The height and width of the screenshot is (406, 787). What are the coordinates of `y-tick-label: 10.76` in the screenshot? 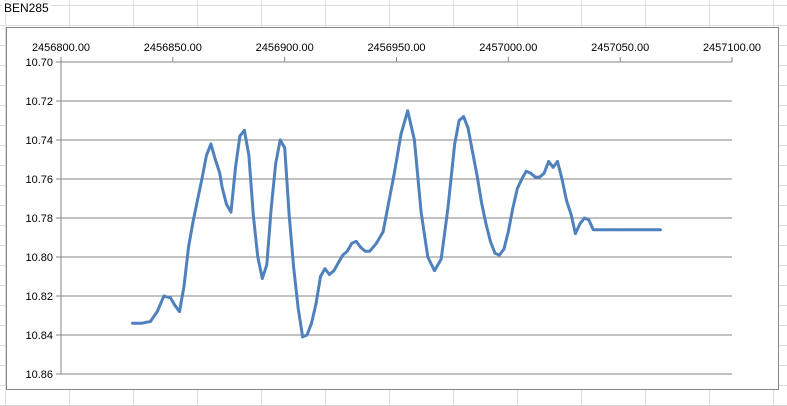 It's located at (39, 180).